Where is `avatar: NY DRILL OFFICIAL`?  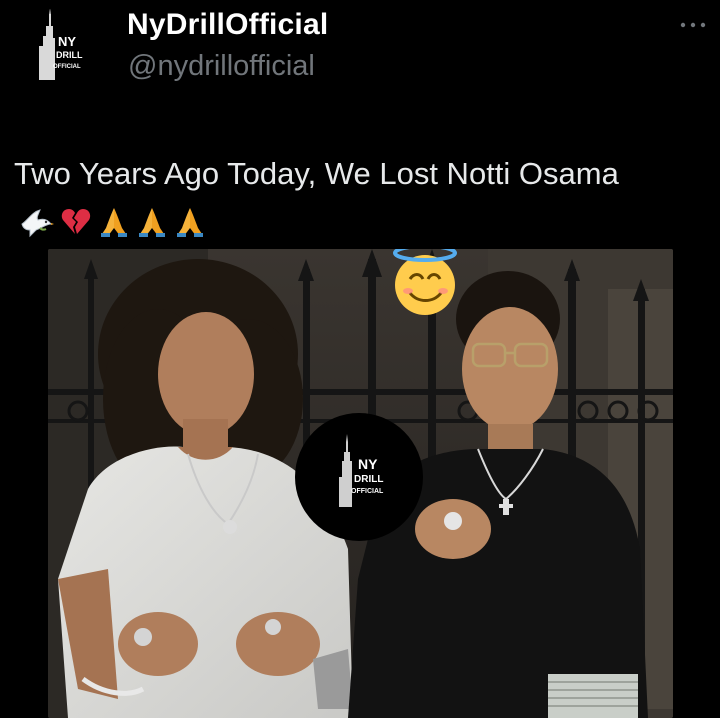 avatar: NY DRILL OFFICIAL is located at coordinates (66, 50).